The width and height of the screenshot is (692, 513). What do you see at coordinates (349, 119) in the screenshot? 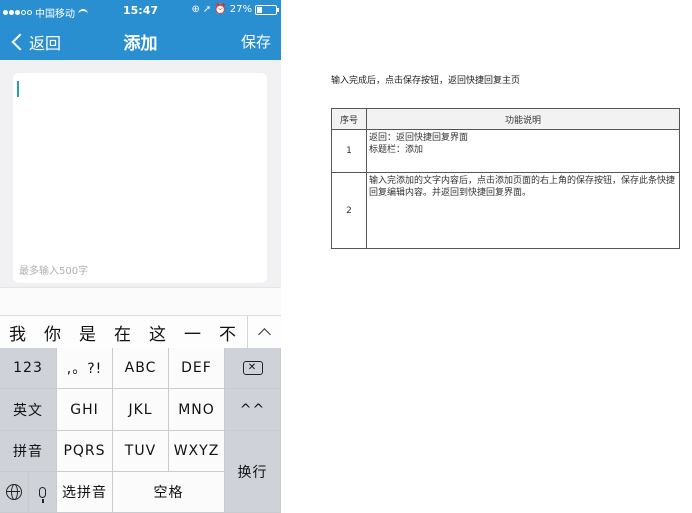
I see `column-header-number: 序号` at bounding box center [349, 119].